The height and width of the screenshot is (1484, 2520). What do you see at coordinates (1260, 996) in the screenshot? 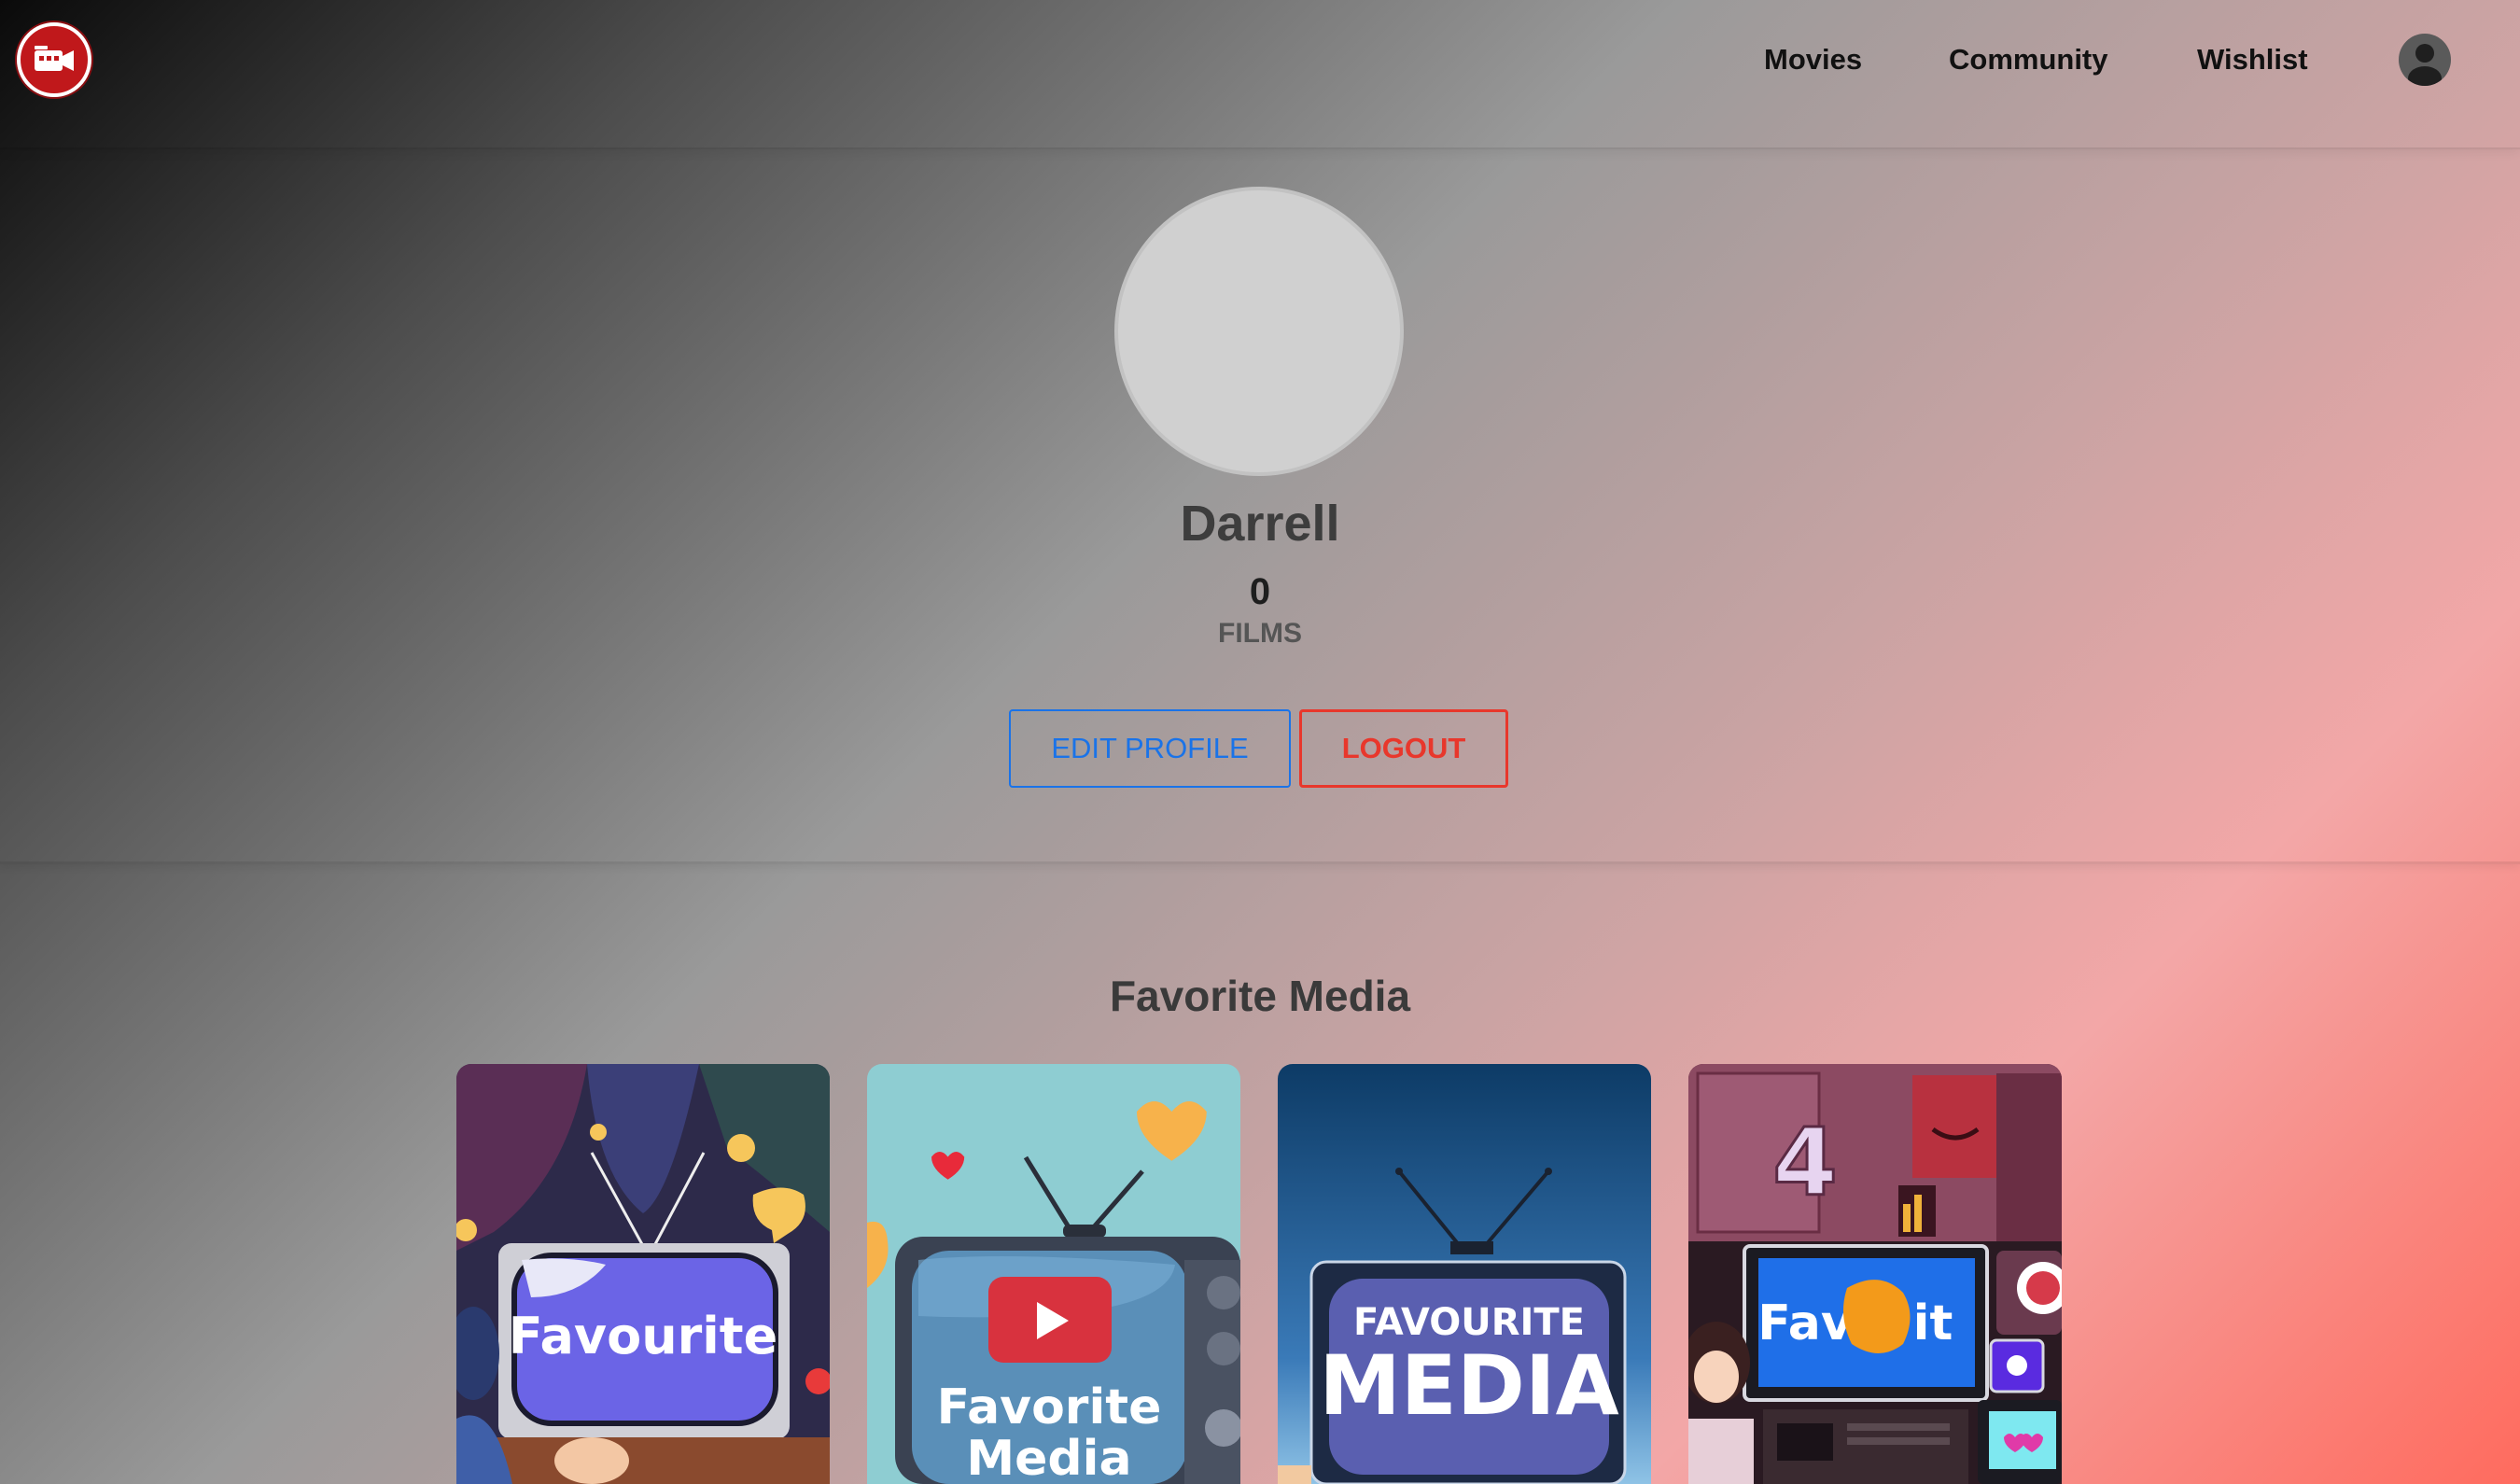
I see `favorite-media-heading: Favorite Media` at bounding box center [1260, 996].